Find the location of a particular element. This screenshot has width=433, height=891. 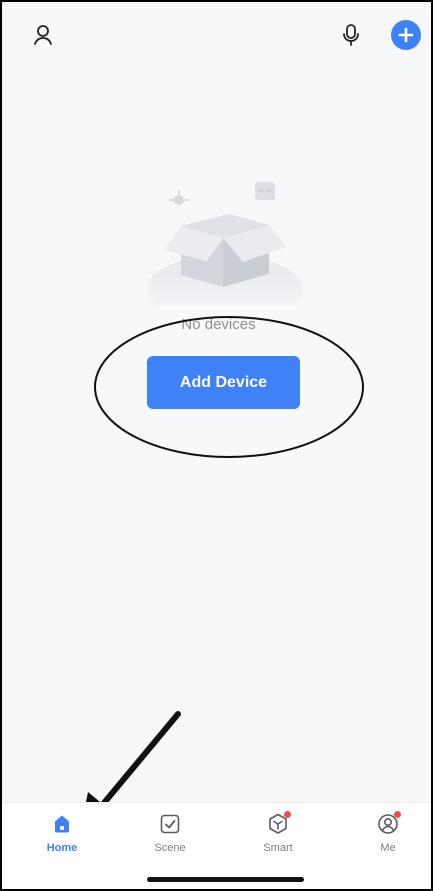

mic-icon is located at coordinates (351, 35).